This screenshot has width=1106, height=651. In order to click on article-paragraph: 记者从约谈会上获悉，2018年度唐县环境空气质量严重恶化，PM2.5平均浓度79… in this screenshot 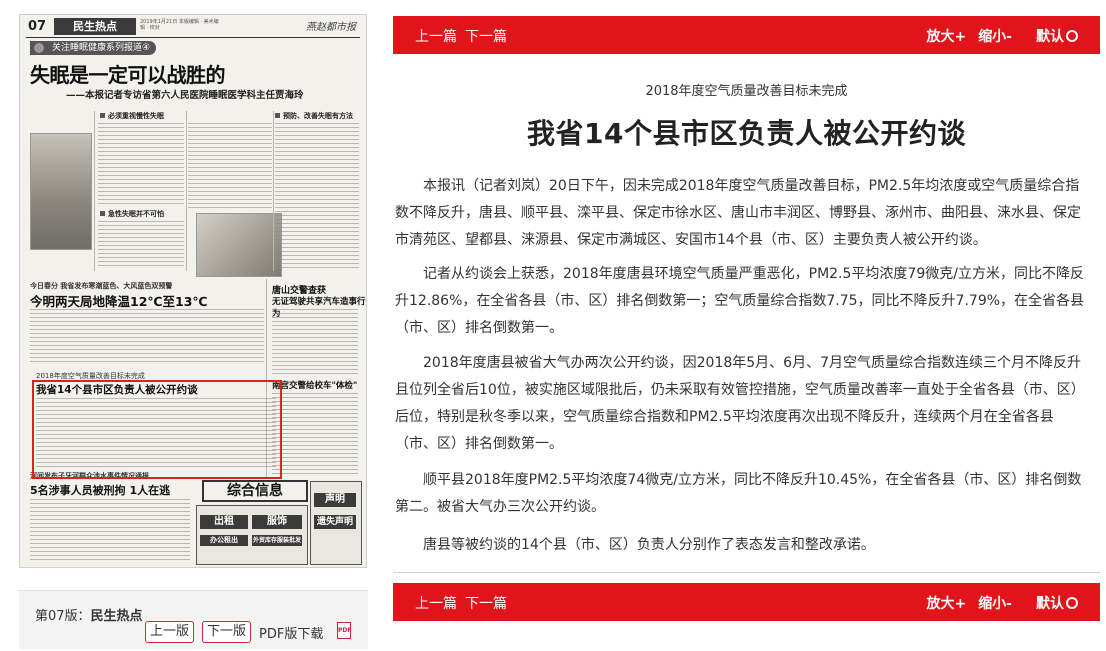, I will do `click(740, 301)`.